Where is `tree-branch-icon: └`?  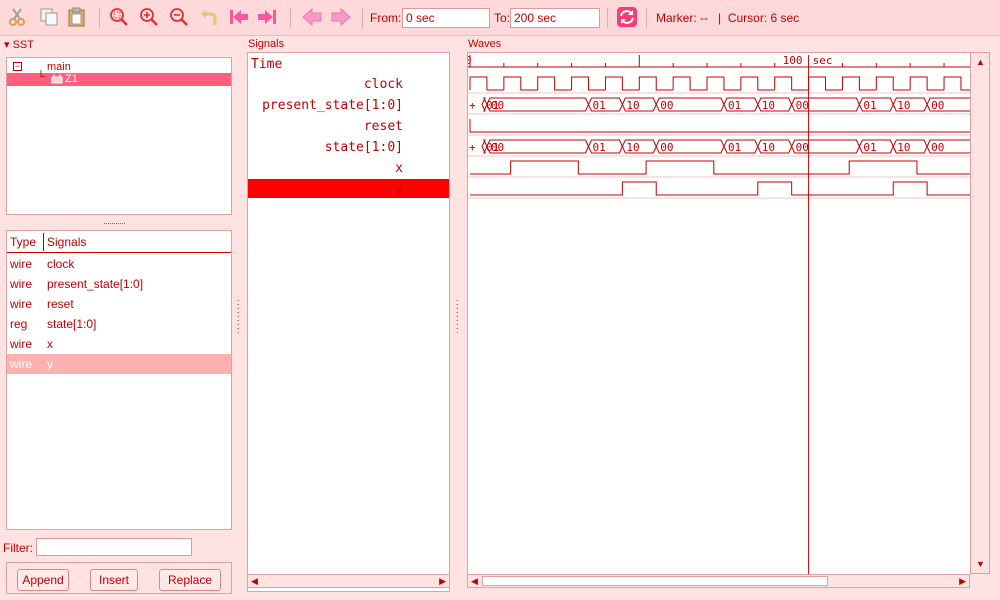 tree-branch-icon: └ is located at coordinates (41, 77).